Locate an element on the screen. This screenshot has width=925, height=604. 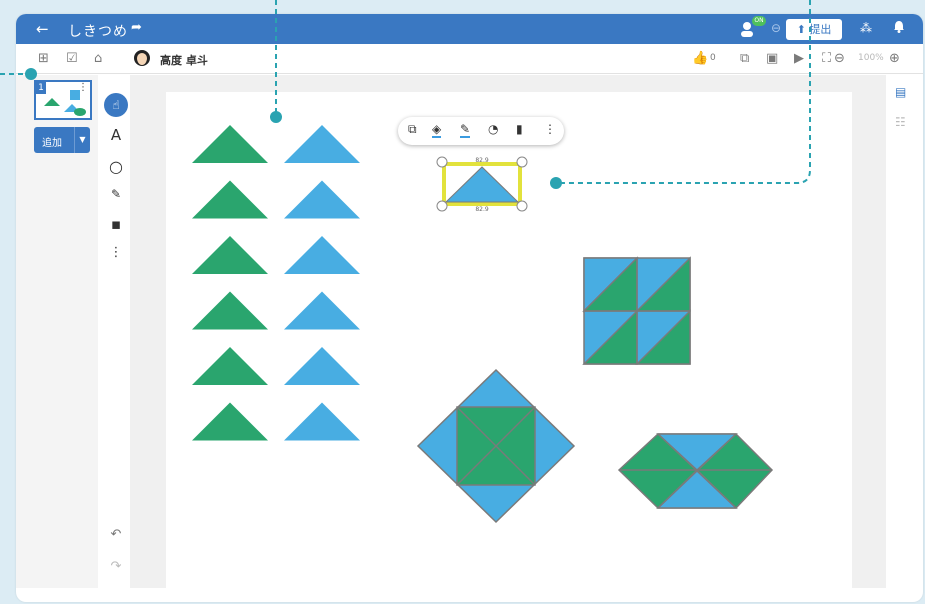
height-label: 82.9 is located at coordinates (482, 209).